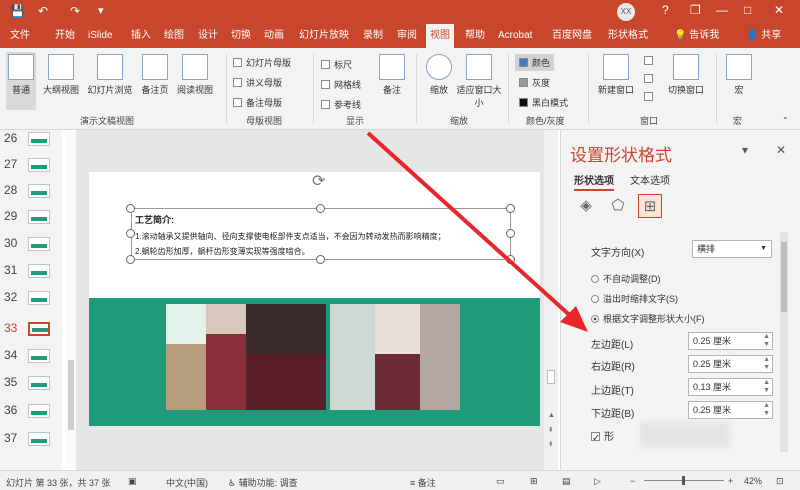 The width and height of the screenshot is (800, 490). Describe the element at coordinates (471, 226) in the screenshot. I see `arrow-shaft` at that location.